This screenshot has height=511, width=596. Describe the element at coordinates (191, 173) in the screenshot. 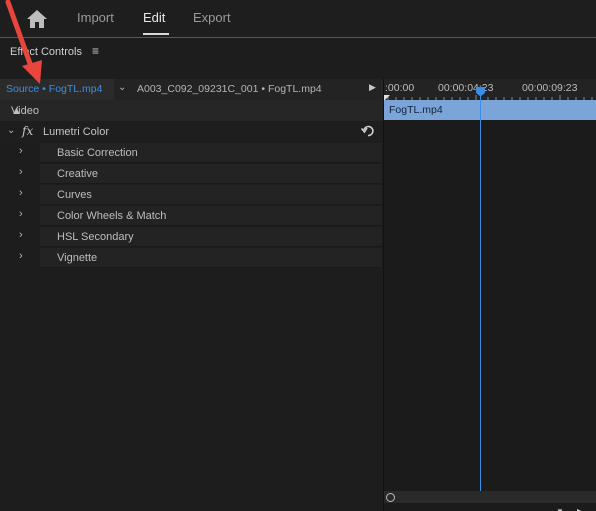

I see `effect-group-creative: › Creative` at that location.